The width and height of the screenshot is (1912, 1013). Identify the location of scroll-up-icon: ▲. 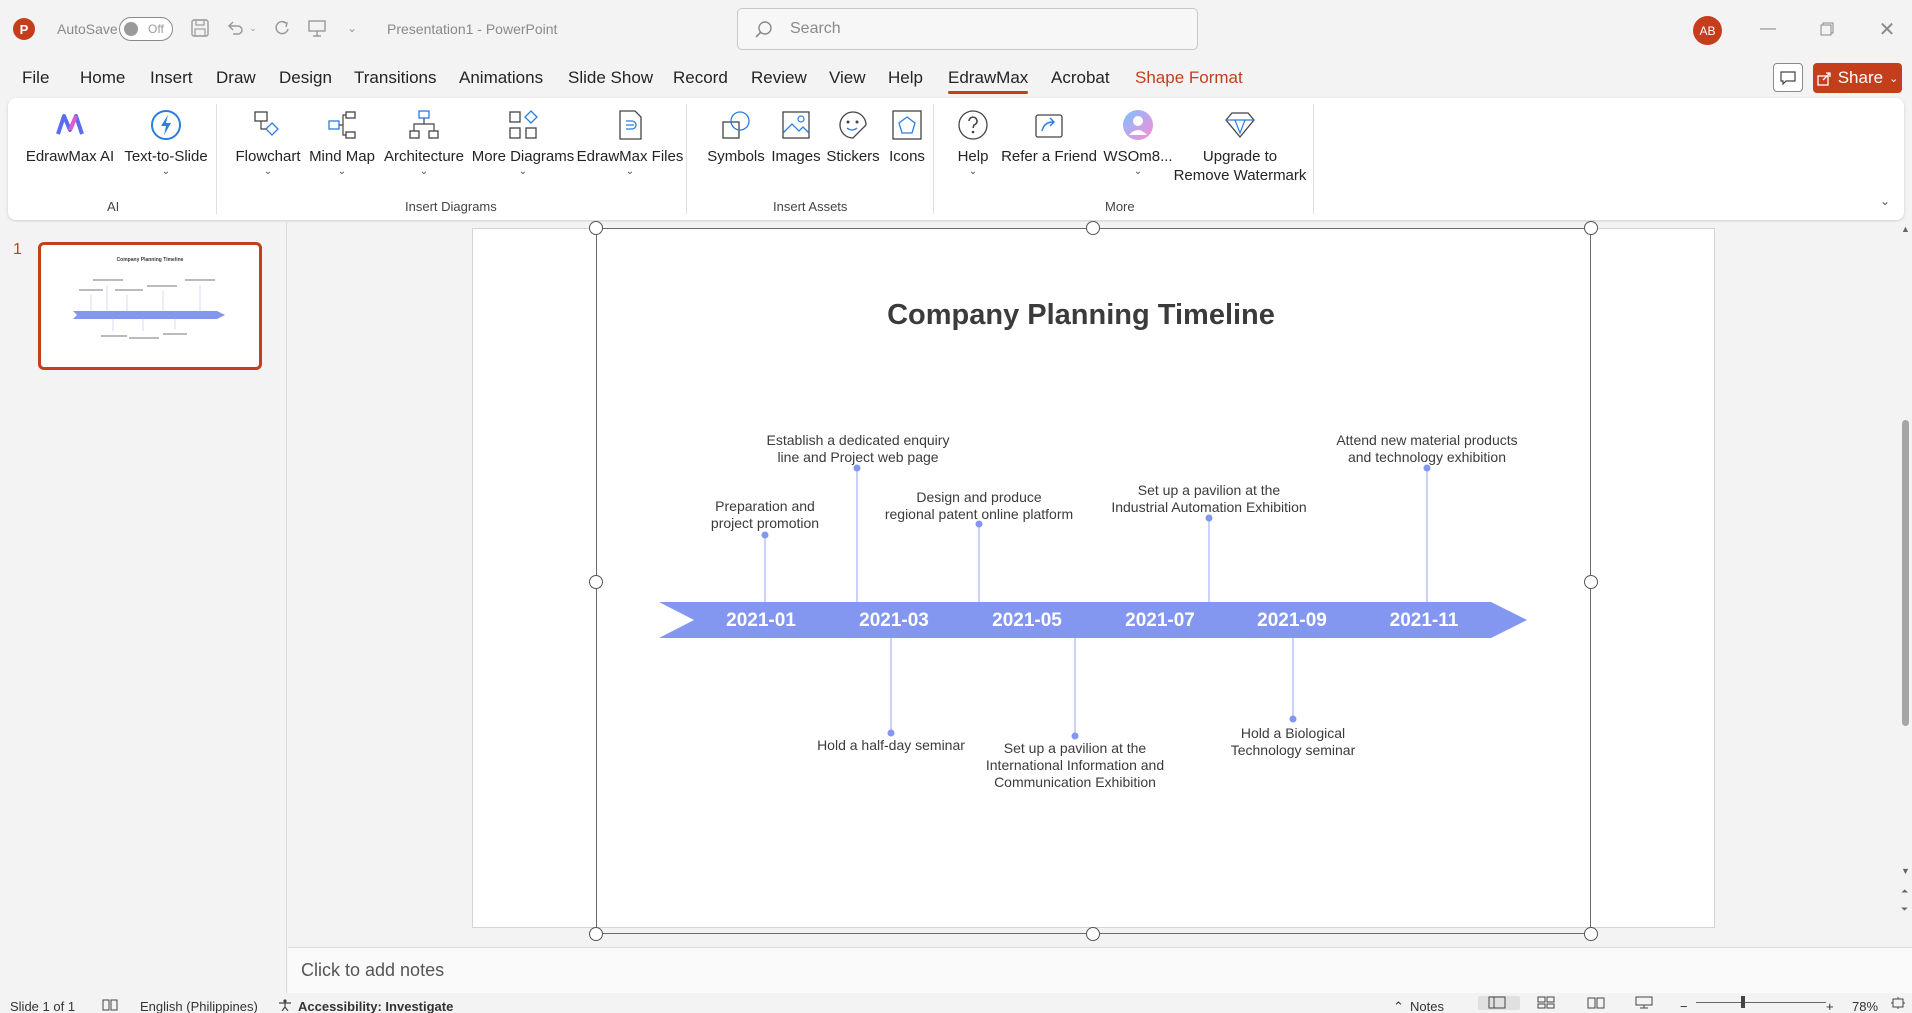
(1905, 229).